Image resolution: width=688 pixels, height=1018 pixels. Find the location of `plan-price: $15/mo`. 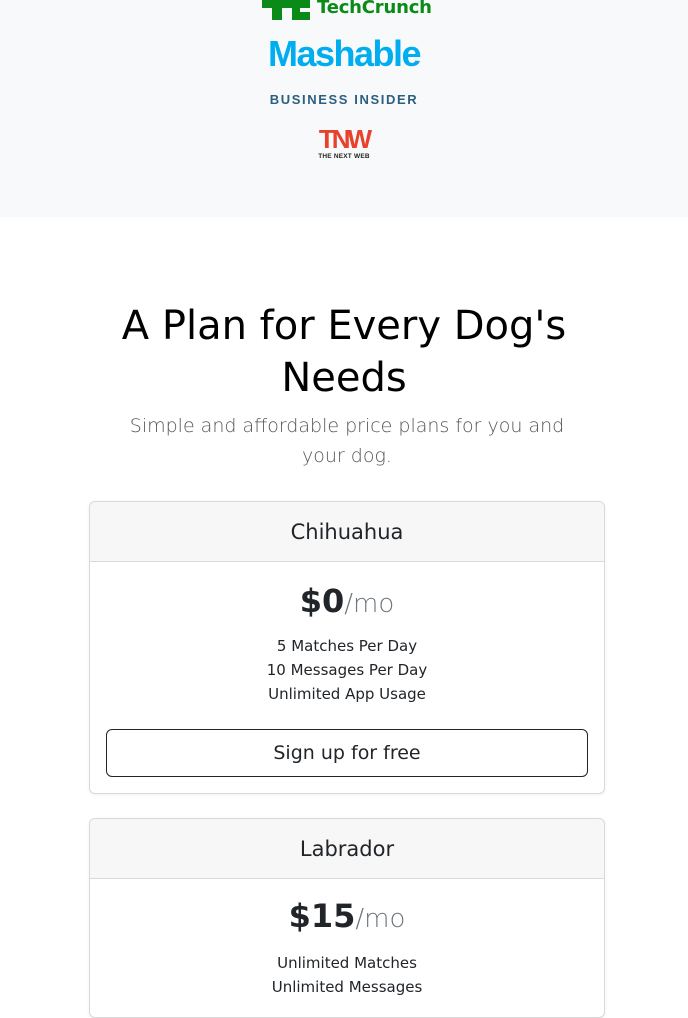

plan-price: $15/mo is located at coordinates (347, 916).